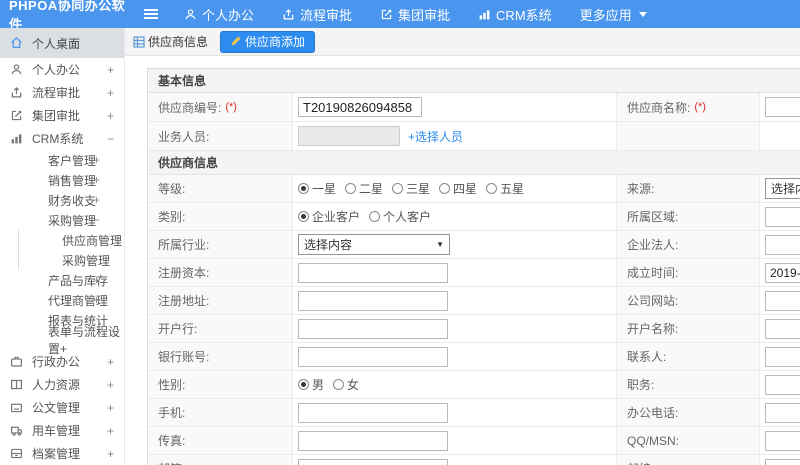 The height and width of the screenshot is (465, 800). What do you see at coordinates (782, 216) in the screenshot?
I see `region-input` at bounding box center [782, 216].